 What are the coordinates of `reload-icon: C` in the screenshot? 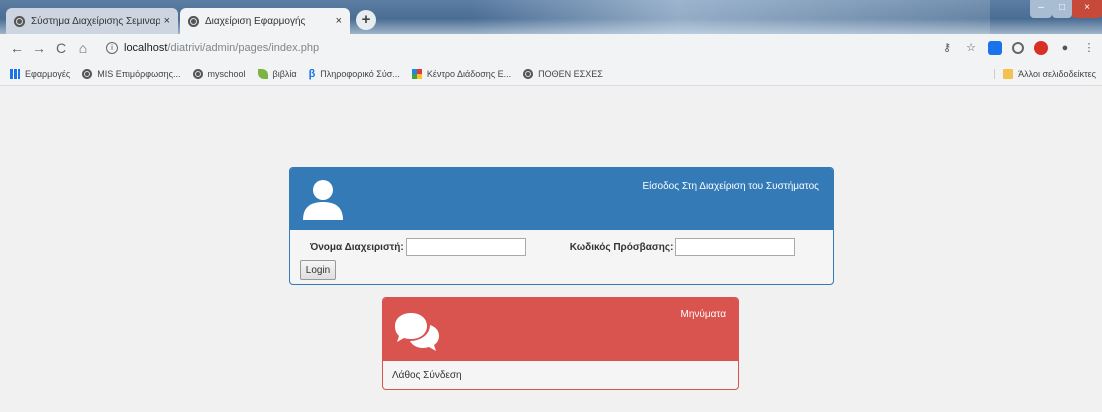 It's located at (61, 48).